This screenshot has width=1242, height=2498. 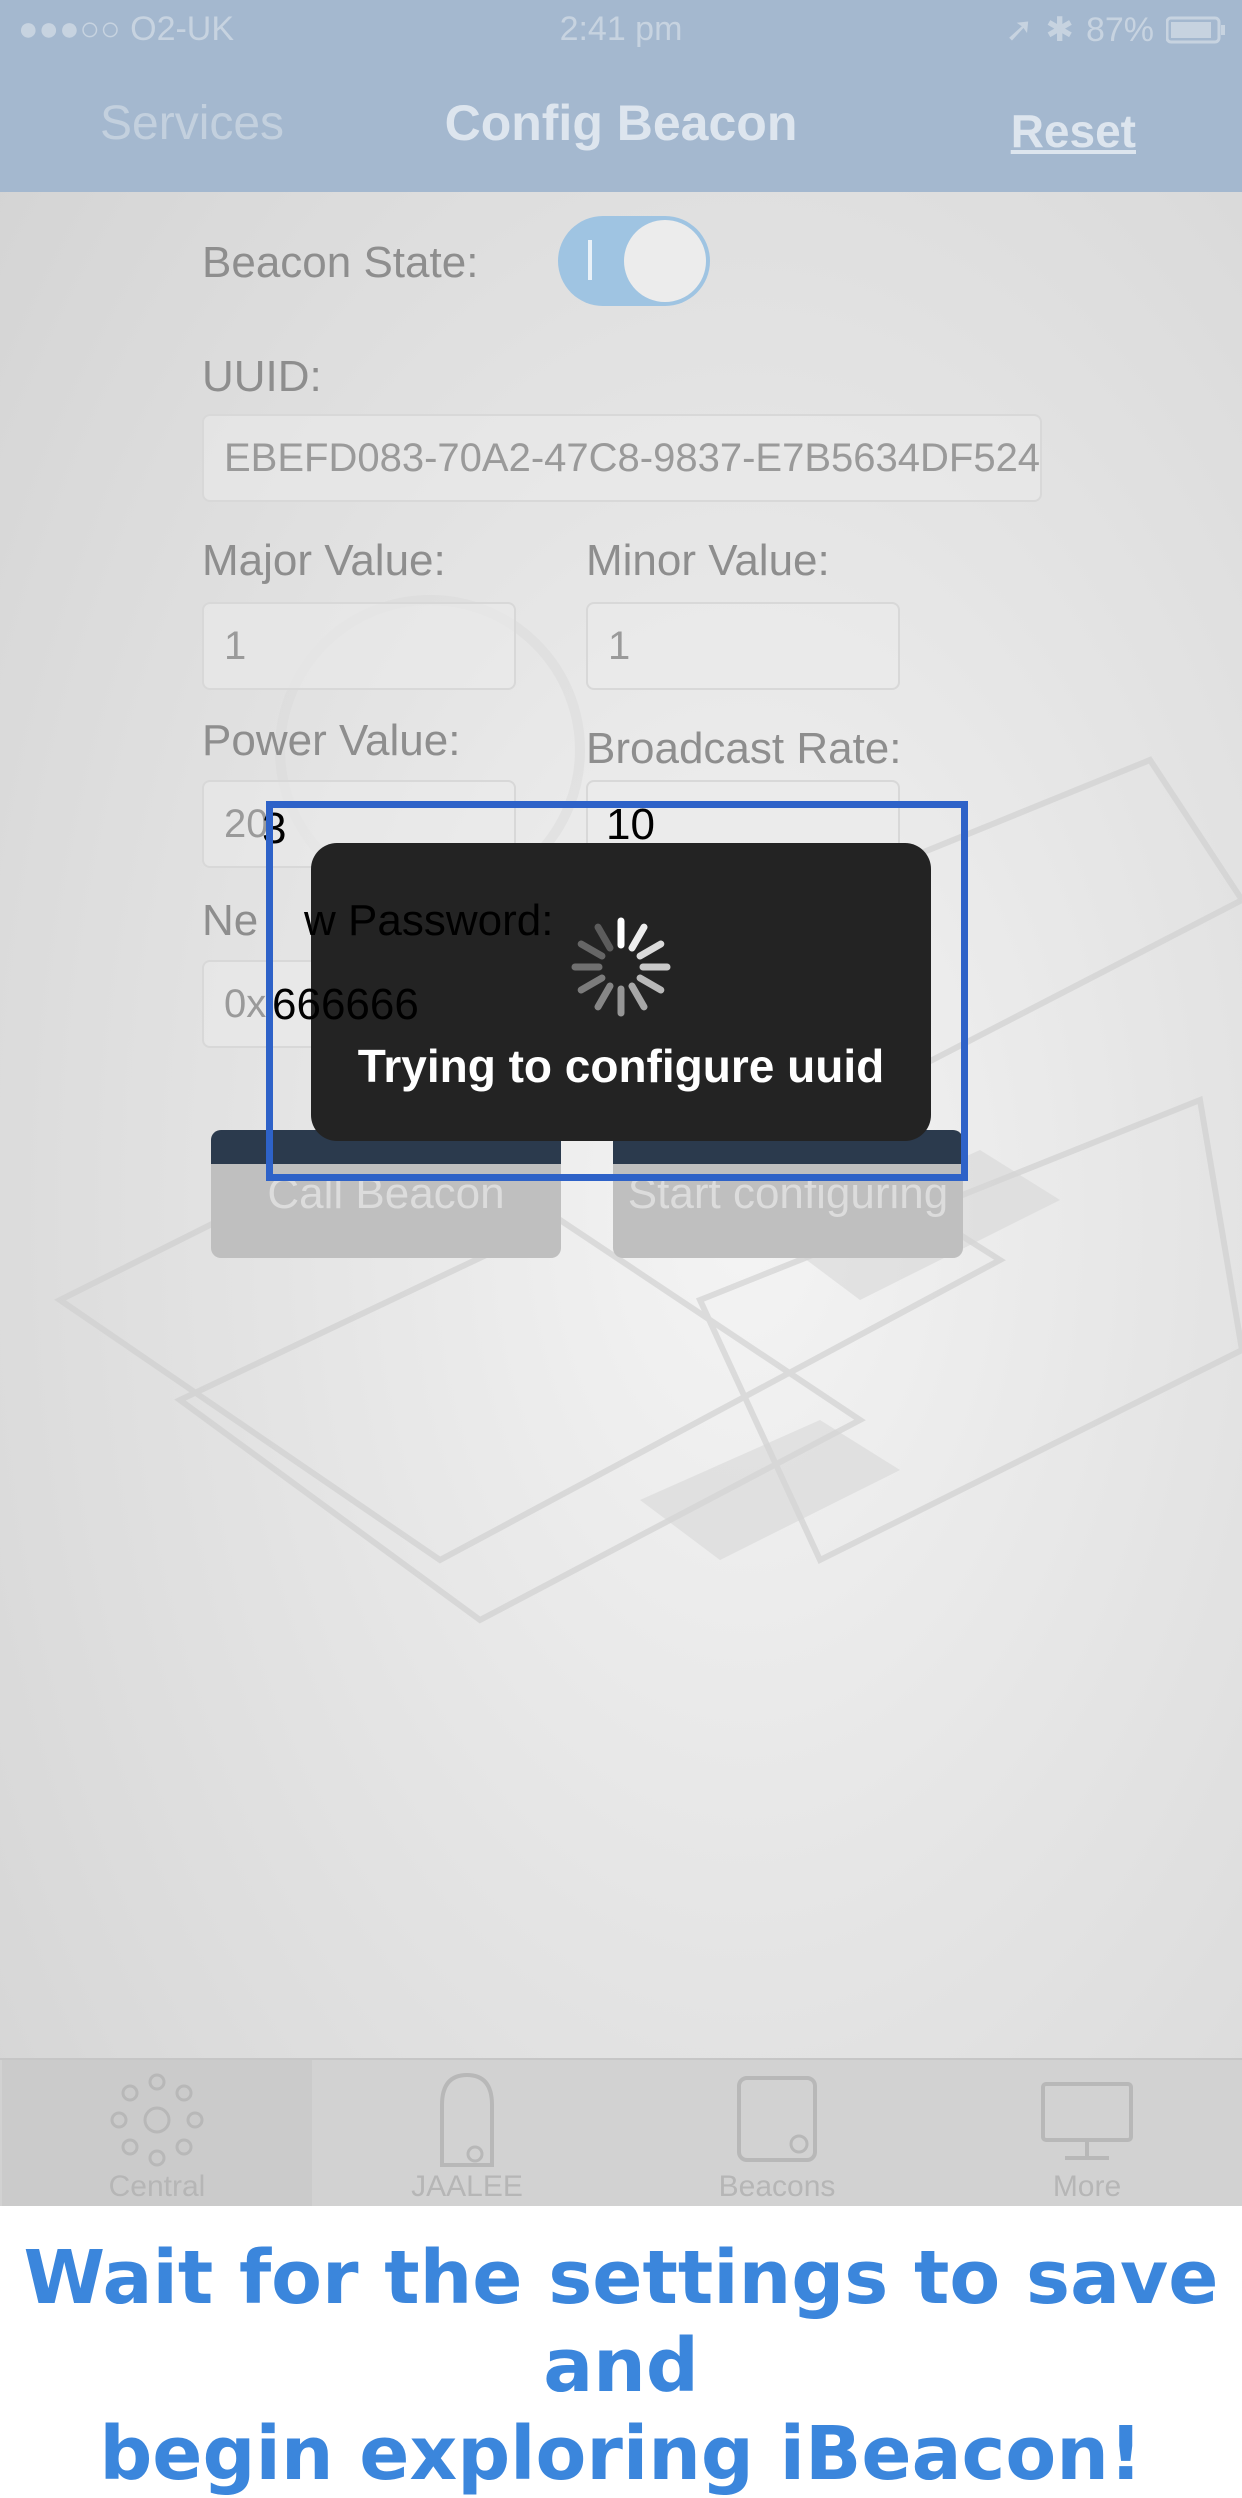 What do you see at coordinates (340, 262) in the screenshot?
I see `beacon-state-label: Beacon State:` at bounding box center [340, 262].